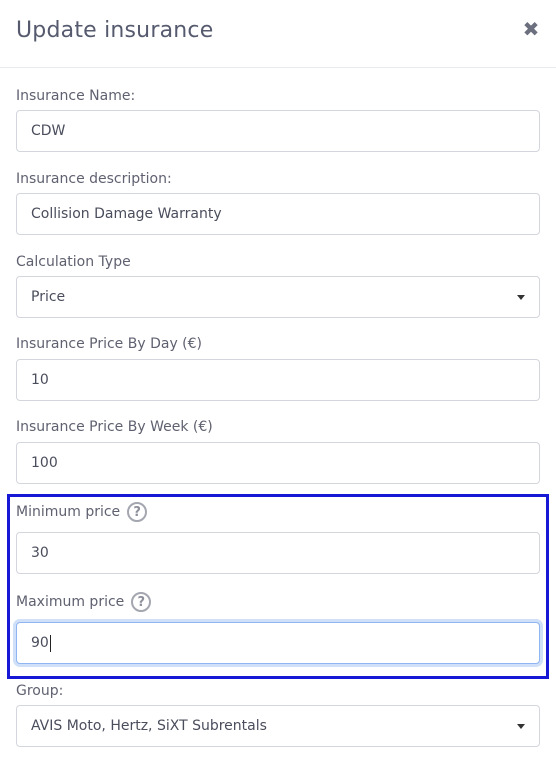 This screenshot has height=757, width=556. I want to click on modal-header: Update insurance ✖, so click(278, 34).